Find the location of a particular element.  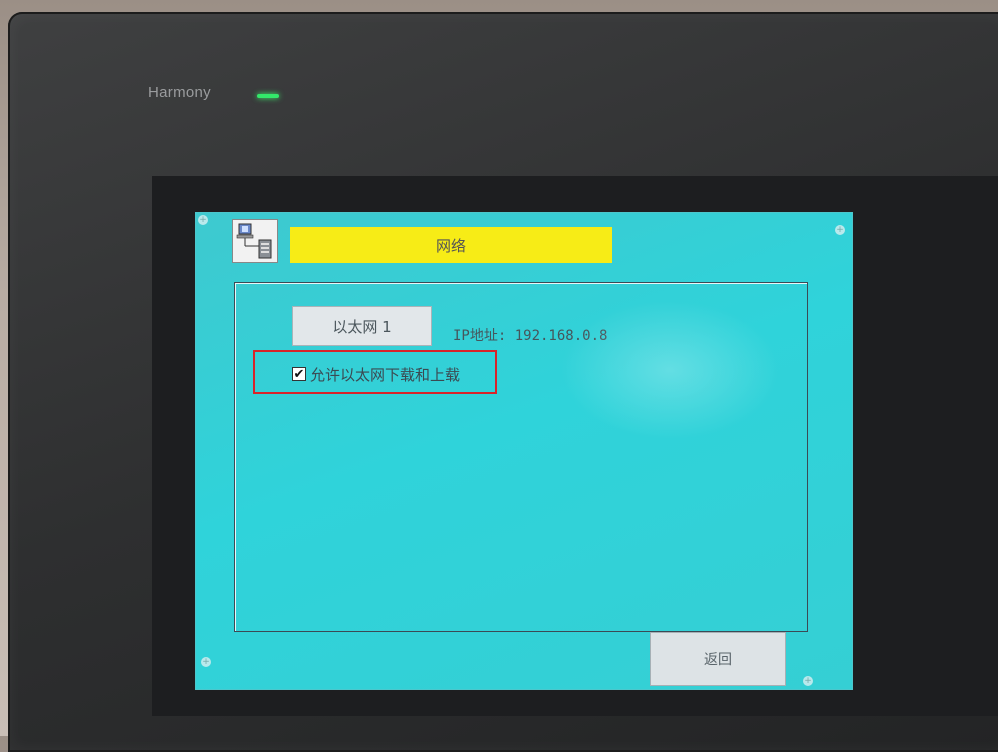

brand-label: Harmony is located at coordinates (179, 92).